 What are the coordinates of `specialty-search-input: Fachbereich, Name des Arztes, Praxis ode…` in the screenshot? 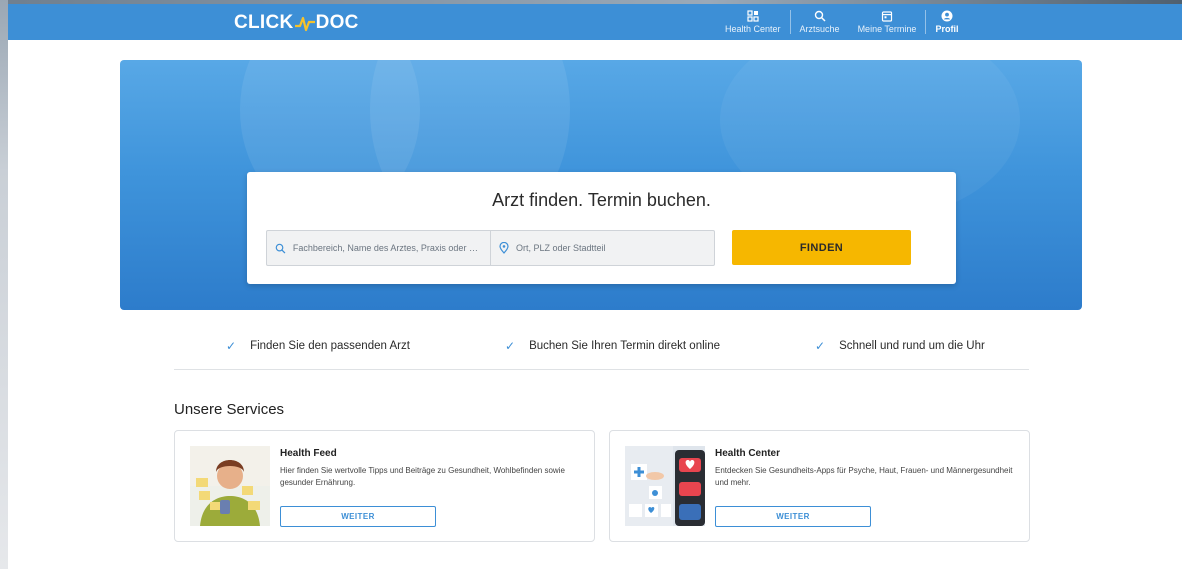 It's located at (378, 248).